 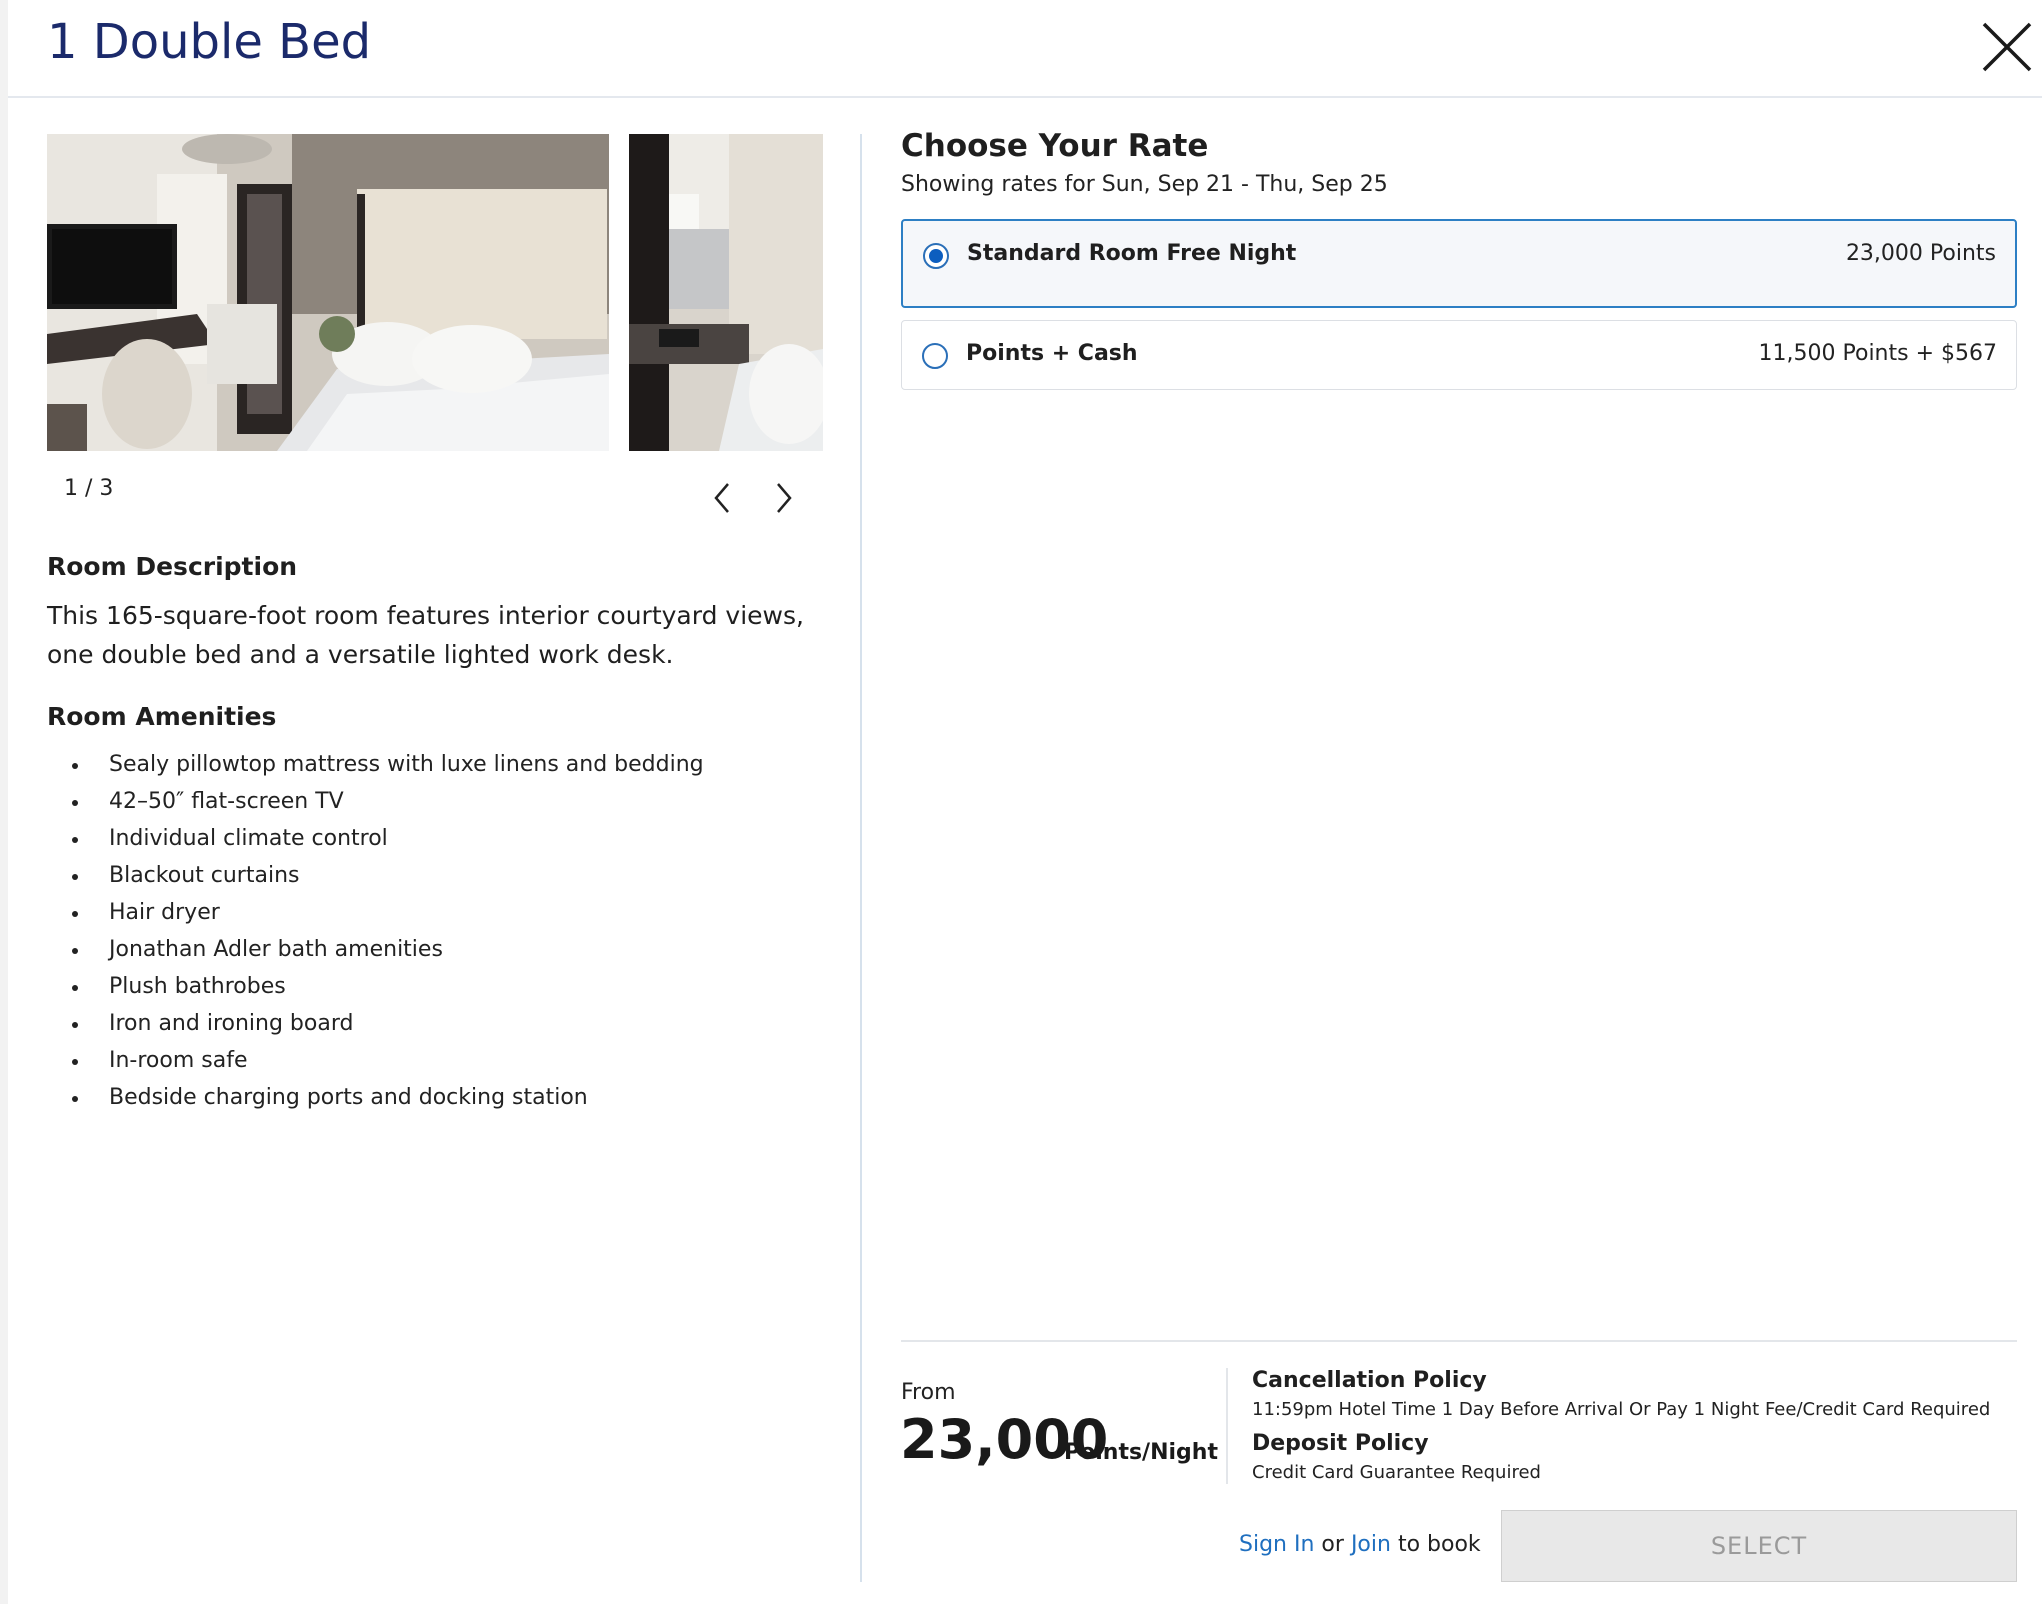 What do you see at coordinates (1227, 1426) in the screenshot?
I see `summary-vertical-divider` at bounding box center [1227, 1426].